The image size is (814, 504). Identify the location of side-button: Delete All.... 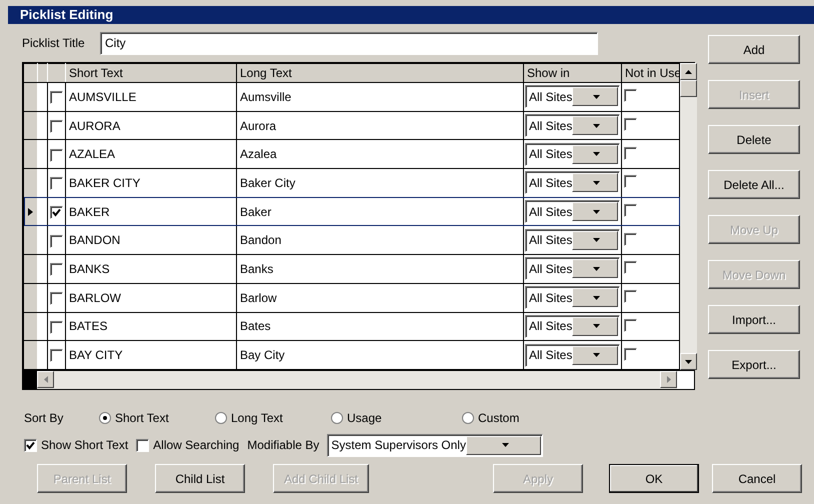
(754, 184).